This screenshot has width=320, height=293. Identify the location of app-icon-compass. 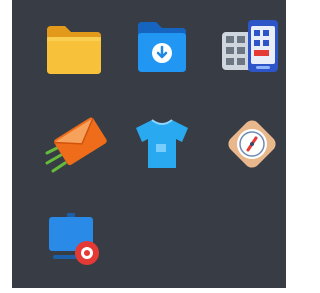
(252, 144).